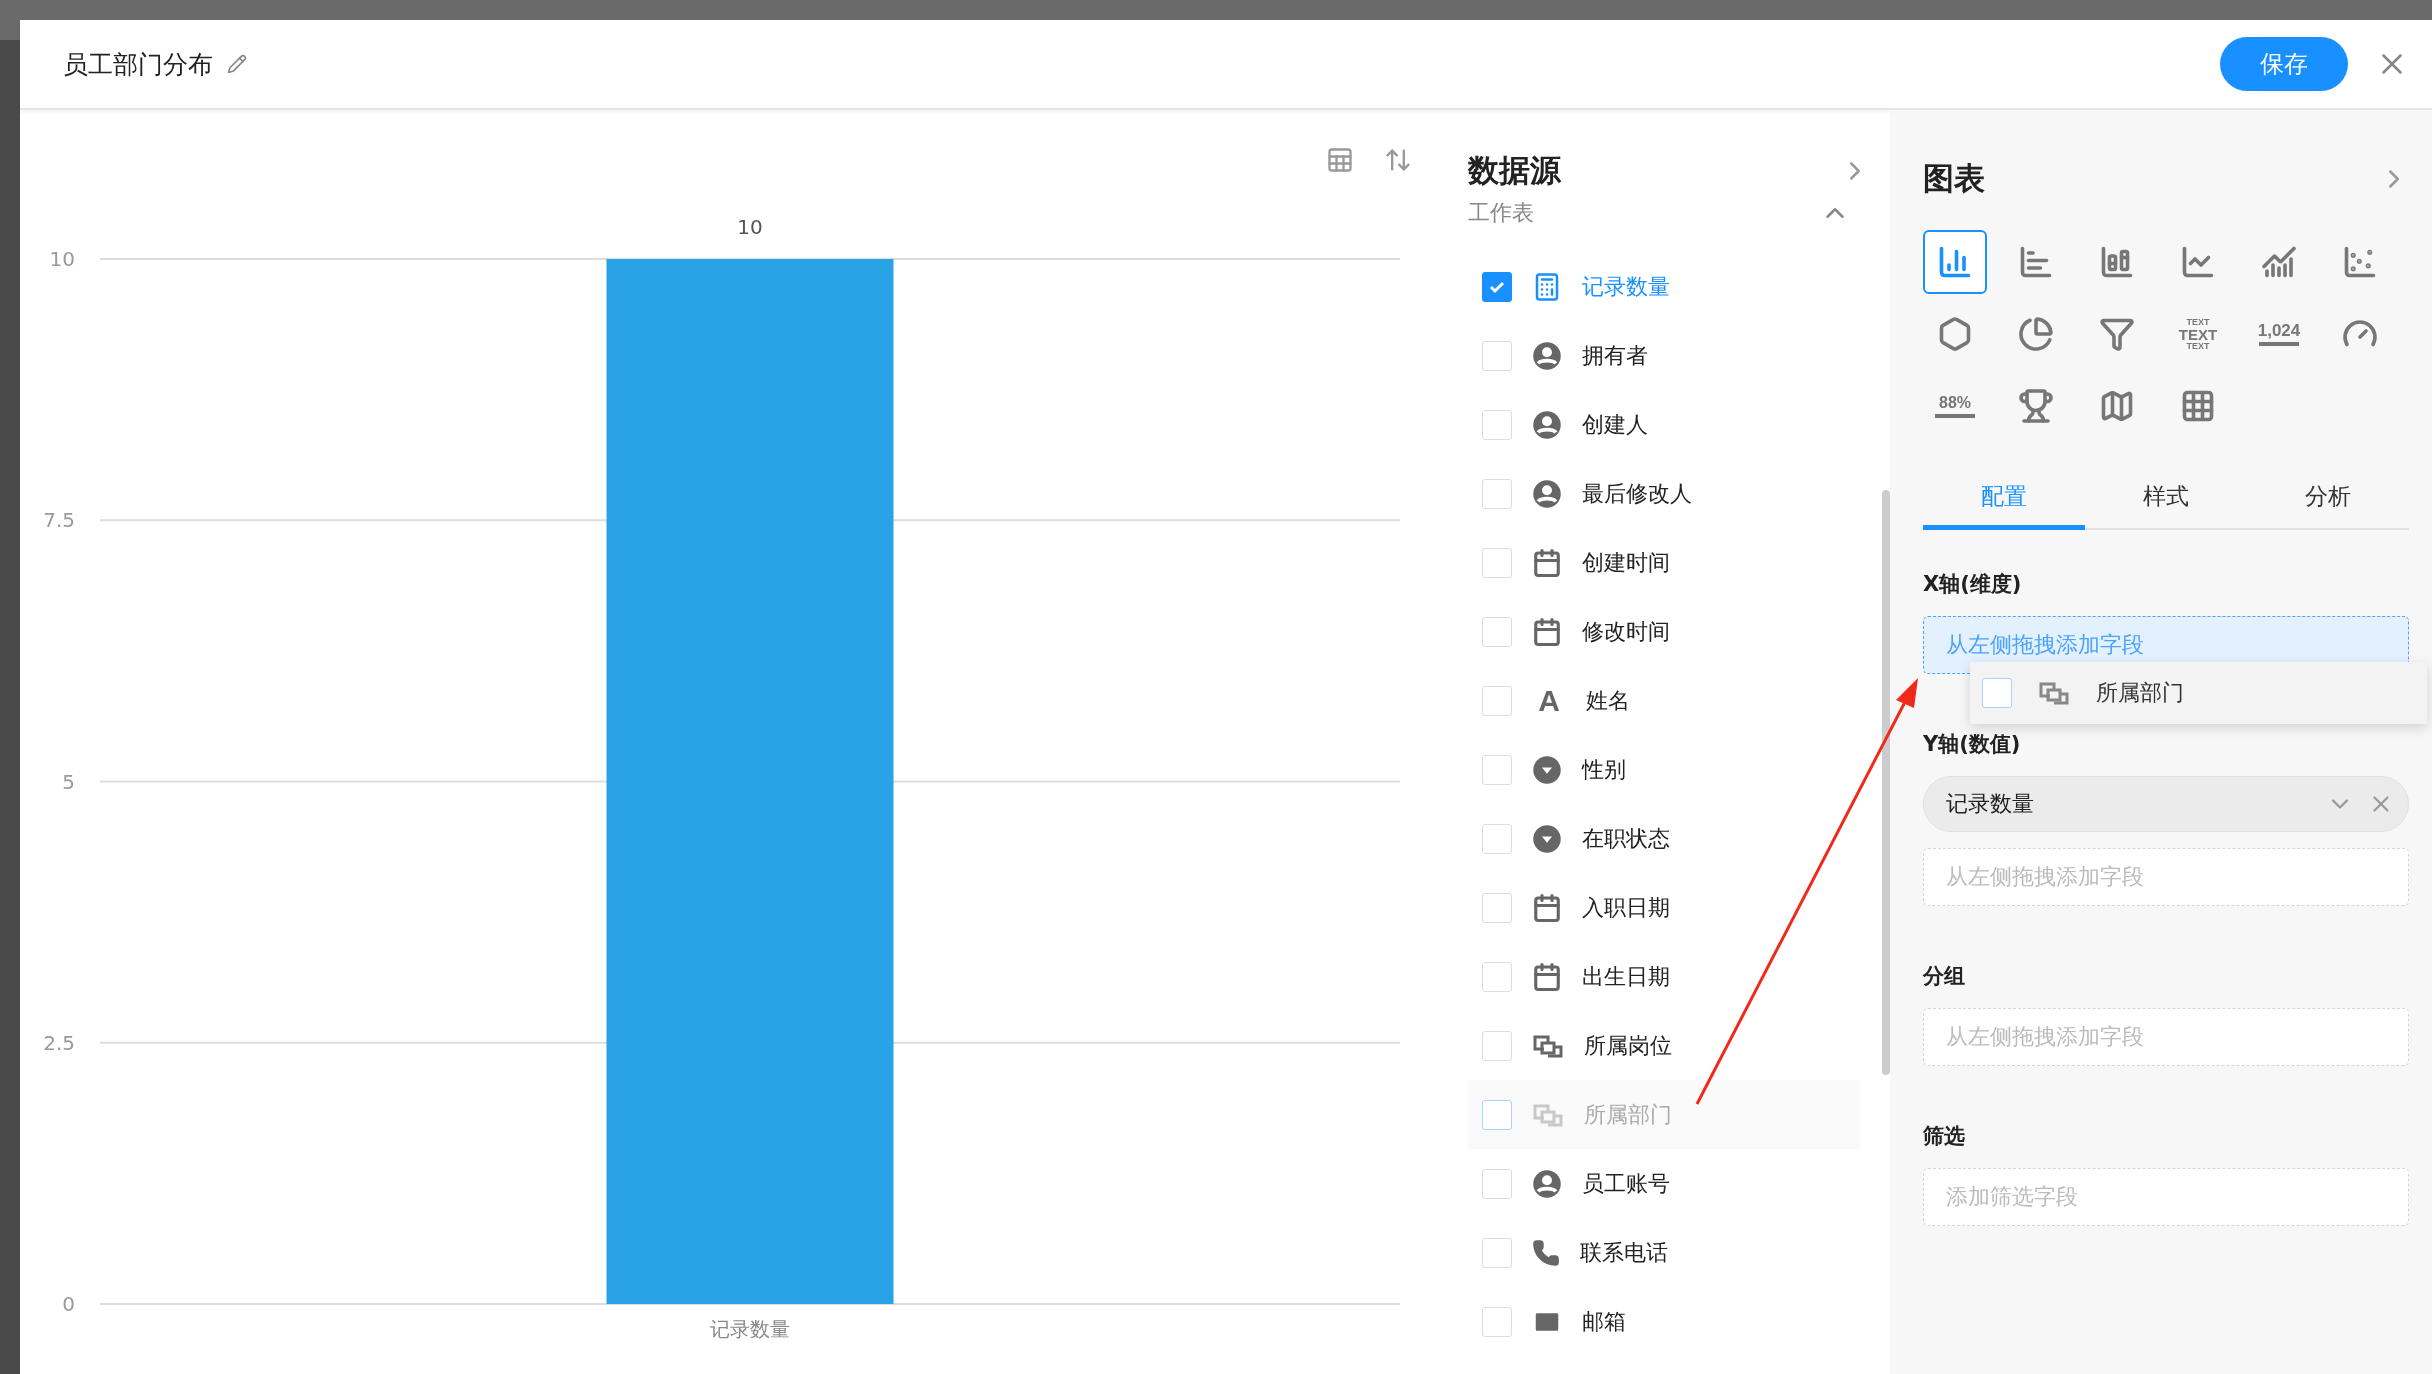  What do you see at coordinates (2198, 262) in the screenshot?
I see `line-chart-icon` at bounding box center [2198, 262].